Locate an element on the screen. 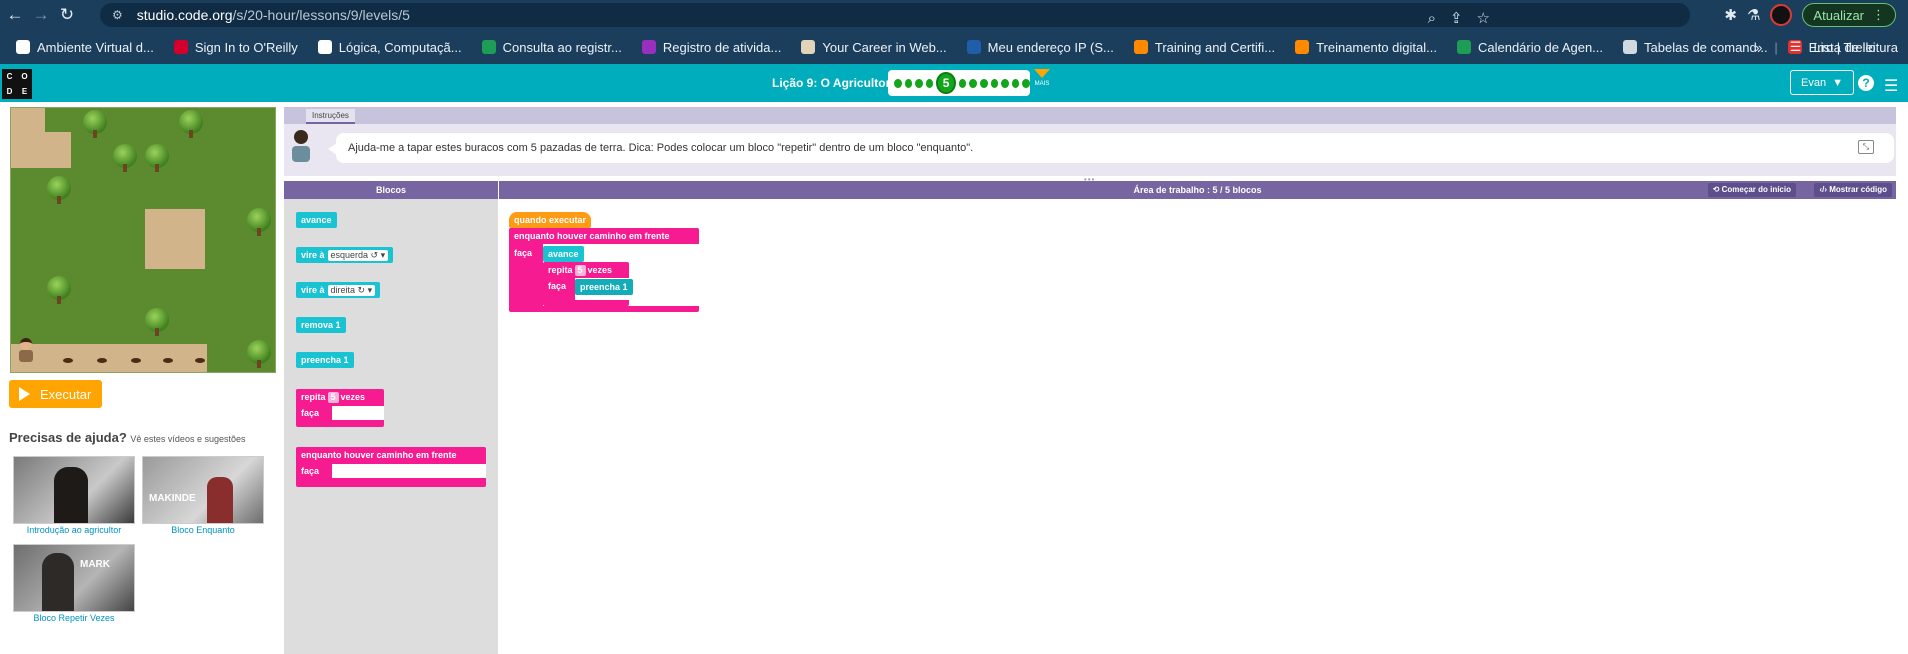 The width and height of the screenshot is (1908, 654). toolbox-header: Blocos is located at coordinates (391, 190).